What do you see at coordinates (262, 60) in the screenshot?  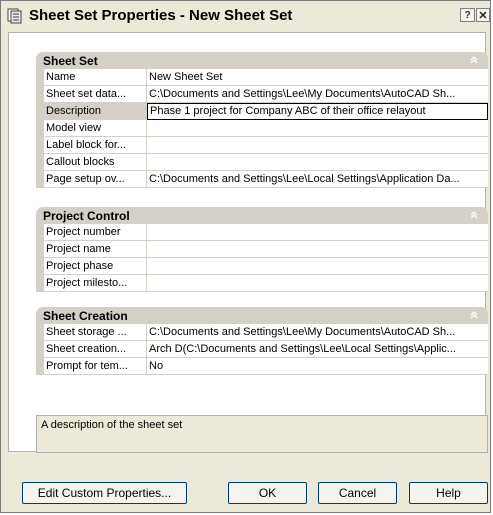 I see `category-header: Sheet Set` at bounding box center [262, 60].